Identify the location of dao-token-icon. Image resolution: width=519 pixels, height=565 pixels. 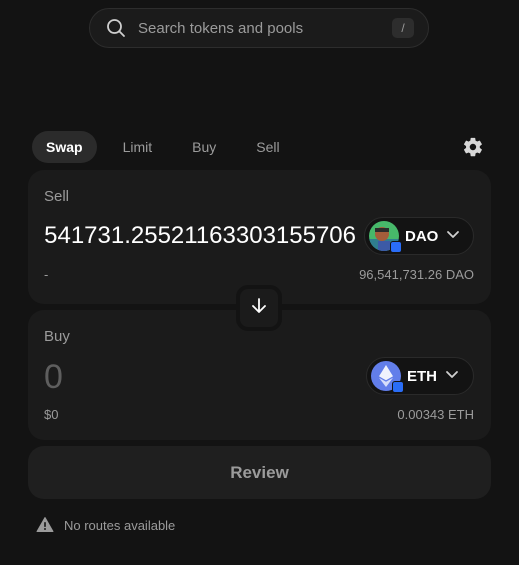
(385, 237).